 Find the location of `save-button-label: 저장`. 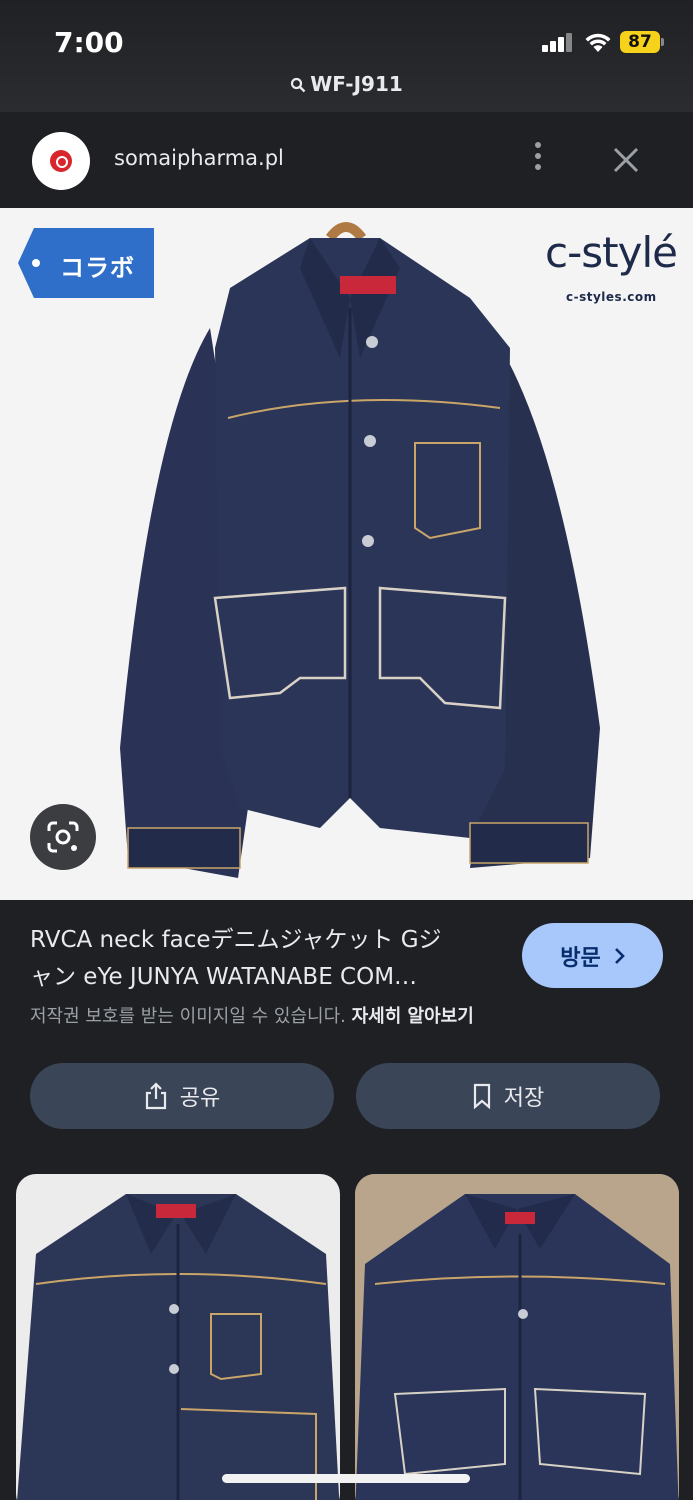

save-button-label: 저장 is located at coordinates (524, 1098).